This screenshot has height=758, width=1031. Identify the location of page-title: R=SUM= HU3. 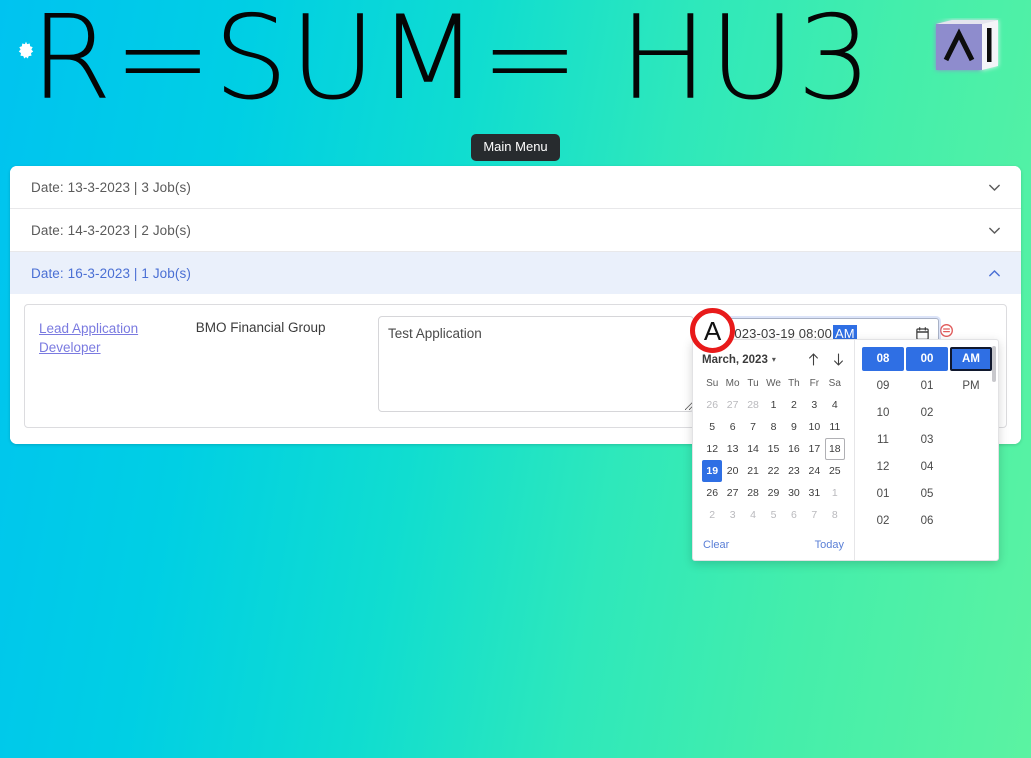
(451, 63).